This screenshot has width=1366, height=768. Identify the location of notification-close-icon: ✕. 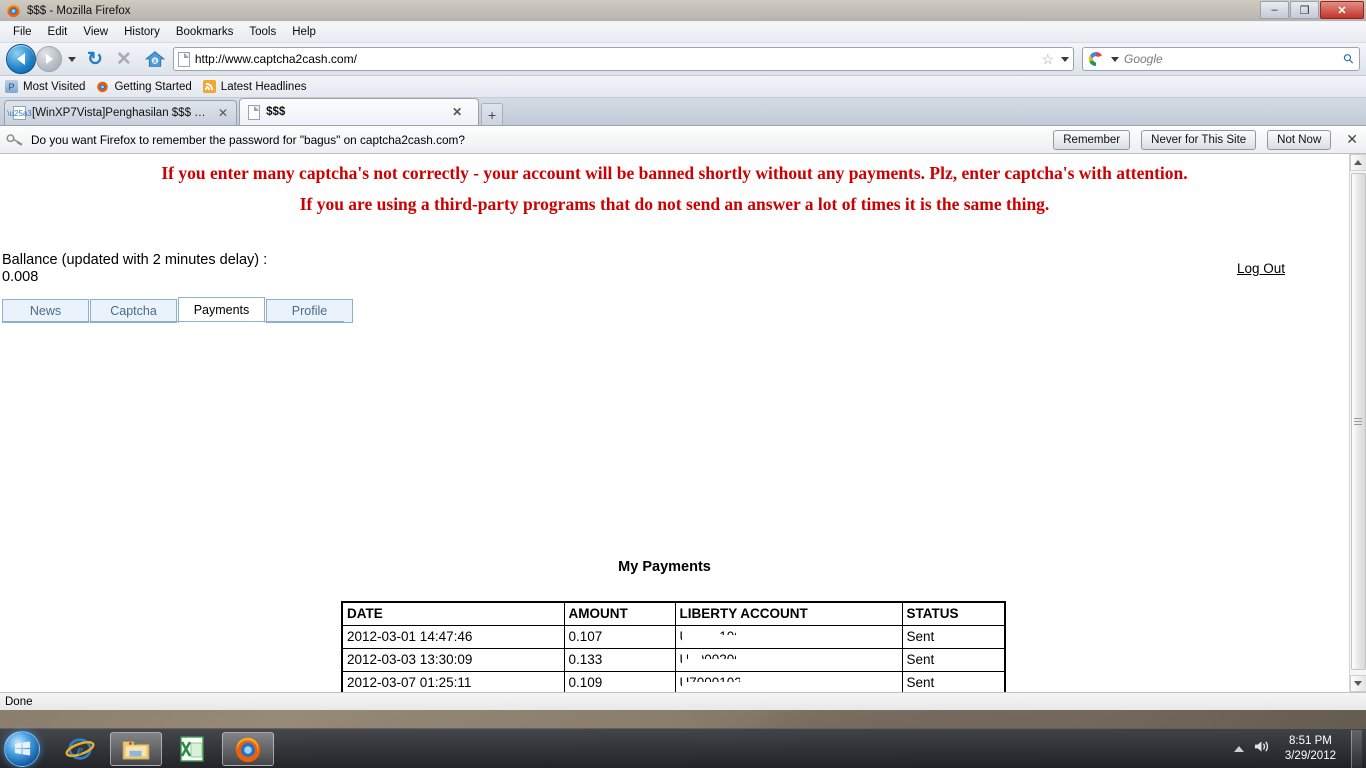
(1352, 139).